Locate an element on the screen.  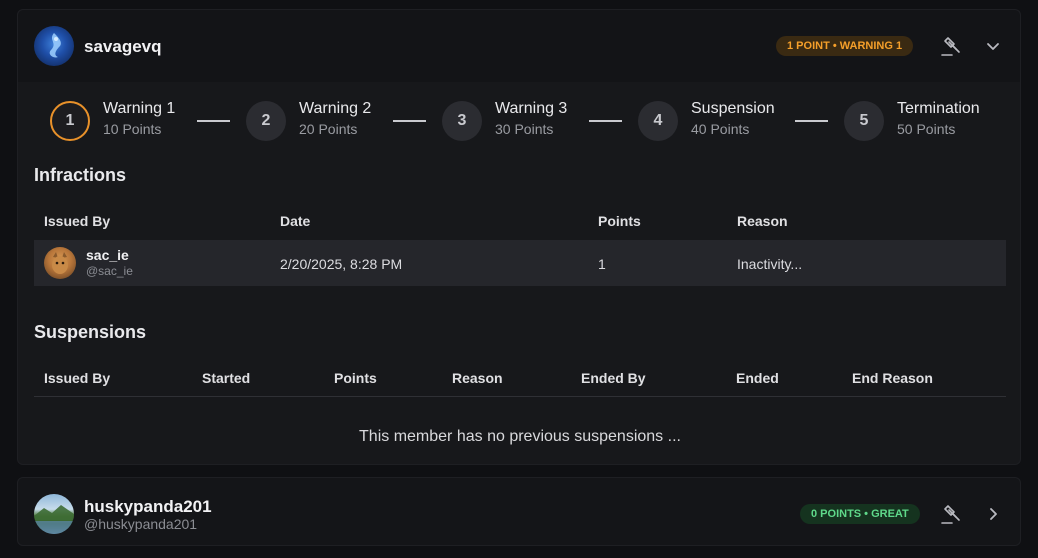
step-points-5: 50 Points is located at coordinates (926, 129).